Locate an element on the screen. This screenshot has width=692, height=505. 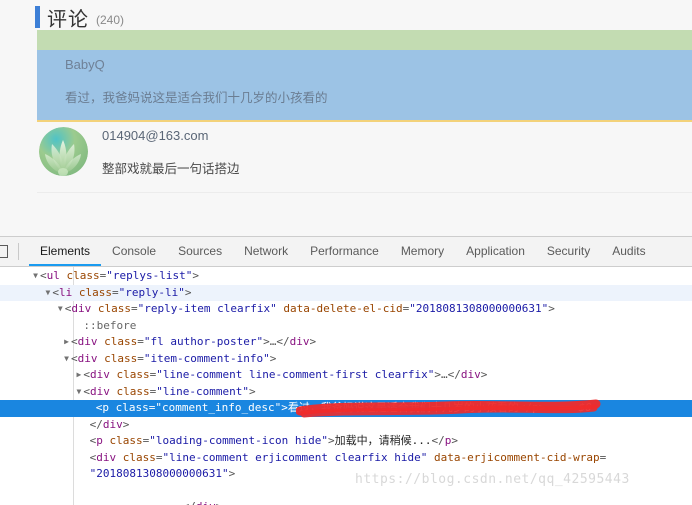
dom-token-val: "line-comment erjicomment clearfix hide" is located at coordinates (295, 457).